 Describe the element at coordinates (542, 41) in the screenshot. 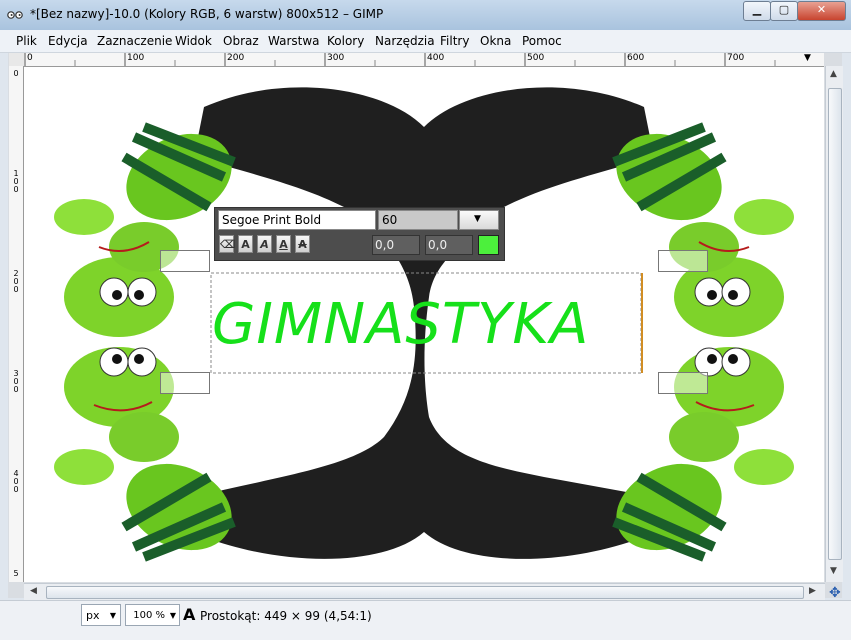

I see `menu-pomoc: Pomoc` at that location.